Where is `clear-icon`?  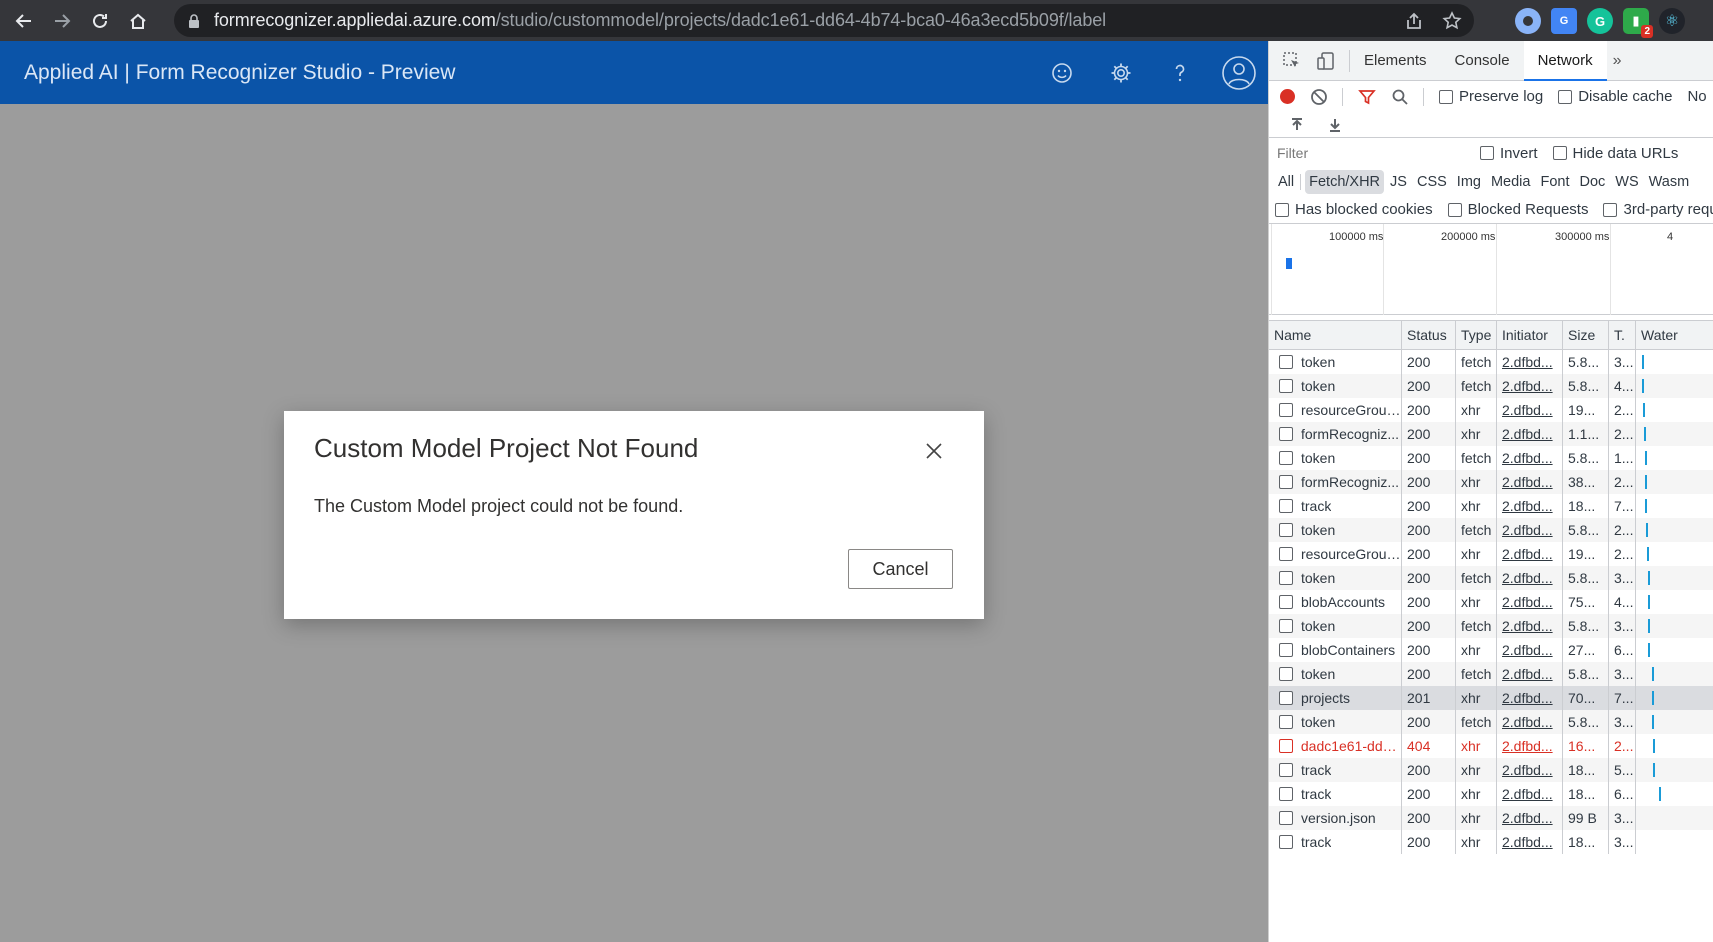
clear-icon is located at coordinates (1319, 97).